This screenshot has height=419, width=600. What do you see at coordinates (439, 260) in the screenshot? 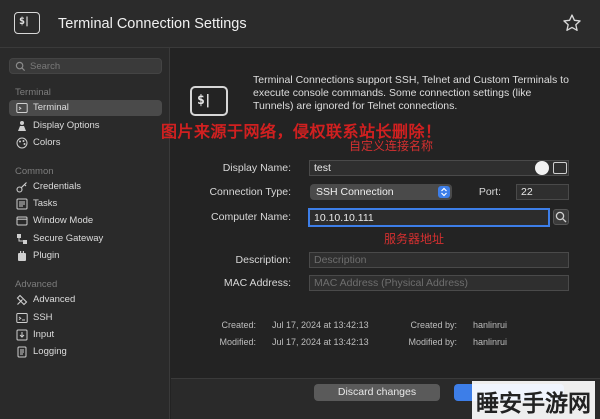
I see `description-input` at bounding box center [439, 260].